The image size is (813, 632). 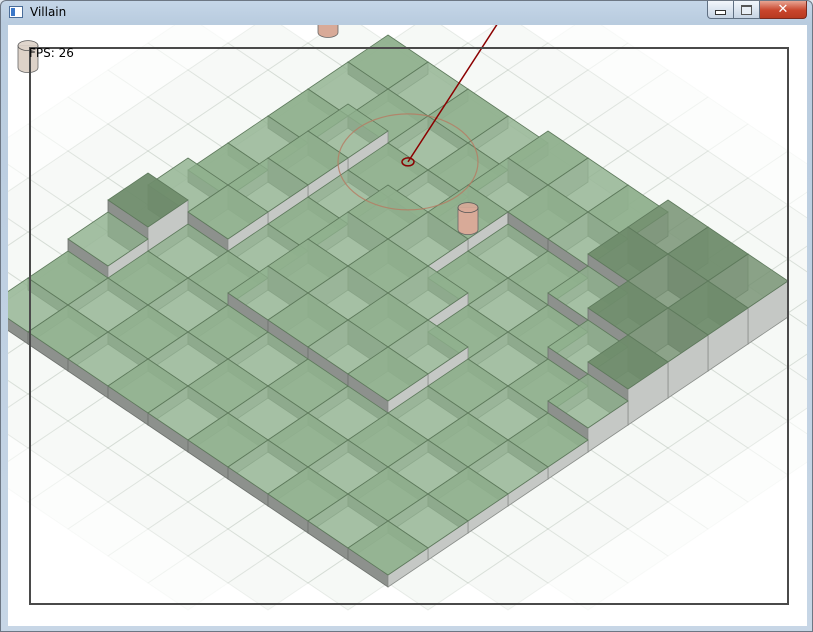 I want to click on villain-1-token, so click(x=328, y=31).